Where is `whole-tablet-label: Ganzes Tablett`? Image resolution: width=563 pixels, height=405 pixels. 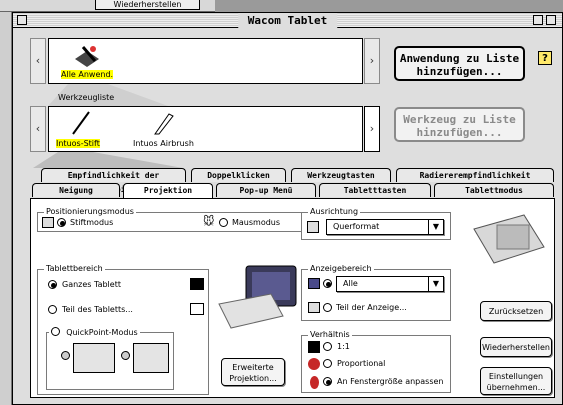 whole-tablet-label: Ganzes Tablett is located at coordinates (91, 284).